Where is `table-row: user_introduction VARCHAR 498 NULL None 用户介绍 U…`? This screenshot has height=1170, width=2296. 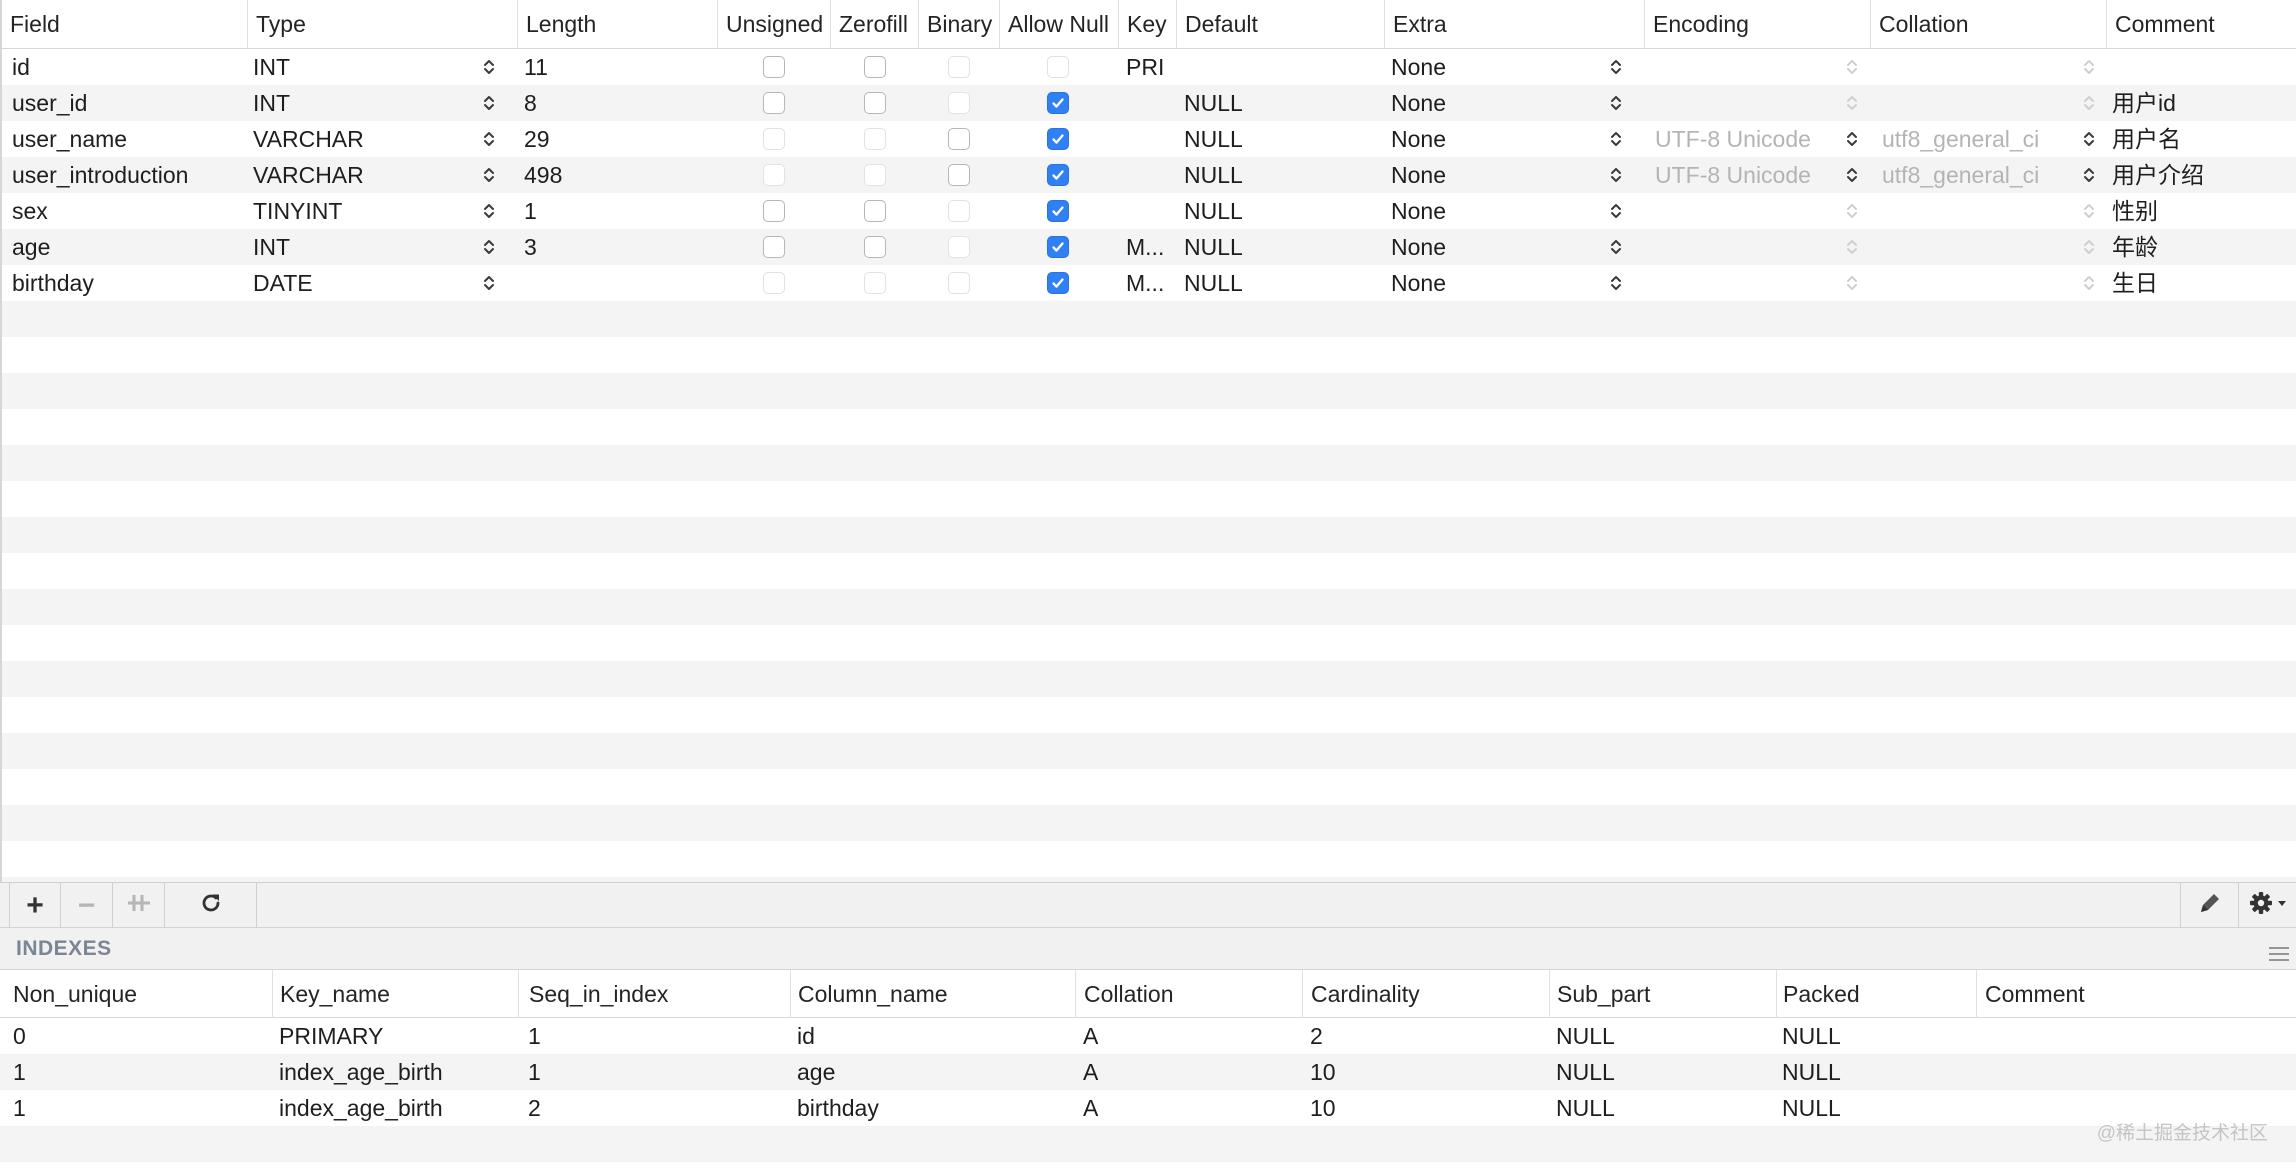 table-row: user_introduction VARCHAR 498 NULL None 用户介绍 U… is located at coordinates (1149, 175).